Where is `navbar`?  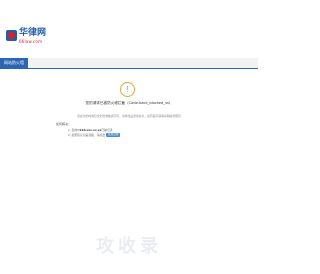
navbar is located at coordinates (129, 63).